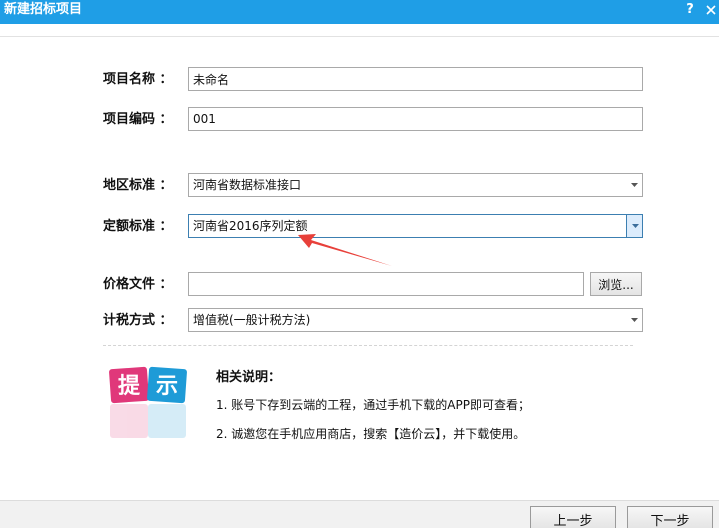  I want to click on help-icon: ?, so click(690, 10).